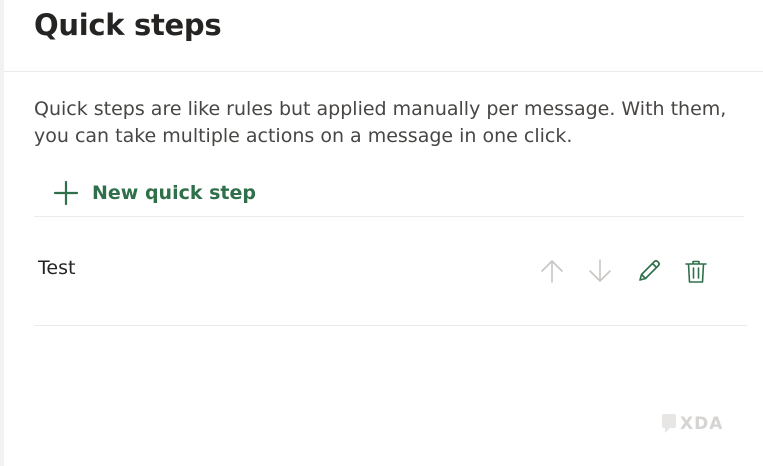  I want to click on move-down-button, so click(600, 272).